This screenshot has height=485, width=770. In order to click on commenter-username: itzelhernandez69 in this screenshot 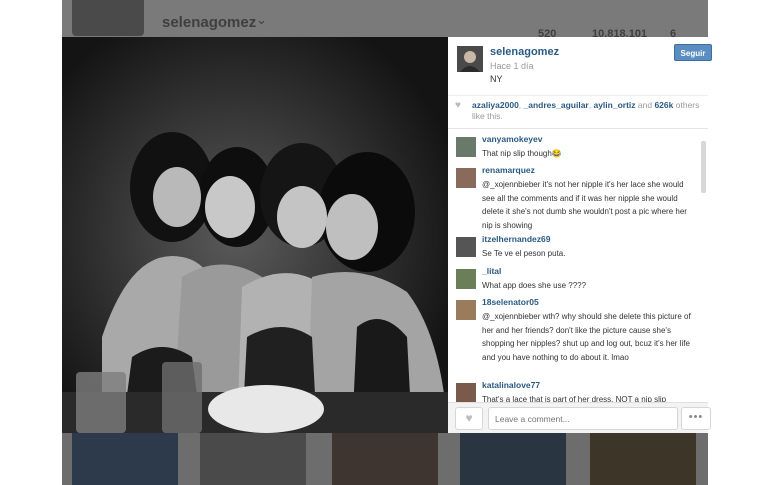, I will do `click(516, 239)`.